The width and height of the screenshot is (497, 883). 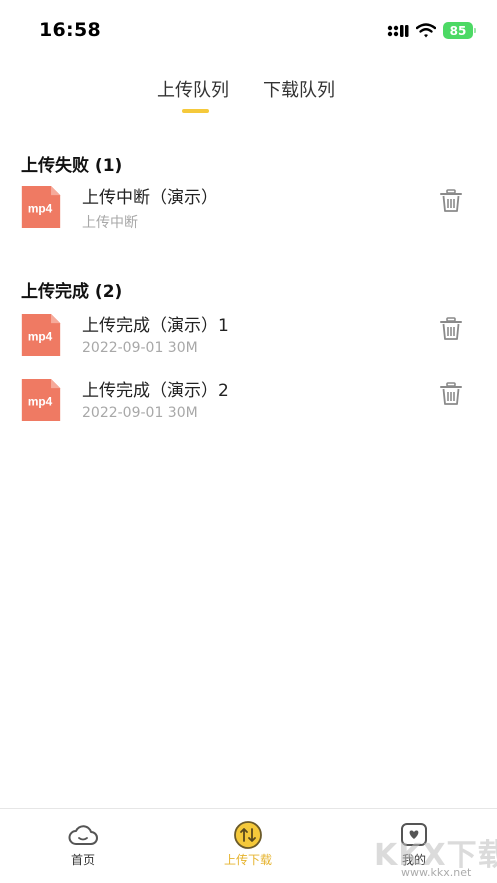 What do you see at coordinates (195, 111) in the screenshot?
I see `active-tab-indicator` at bounding box center [195, 111].